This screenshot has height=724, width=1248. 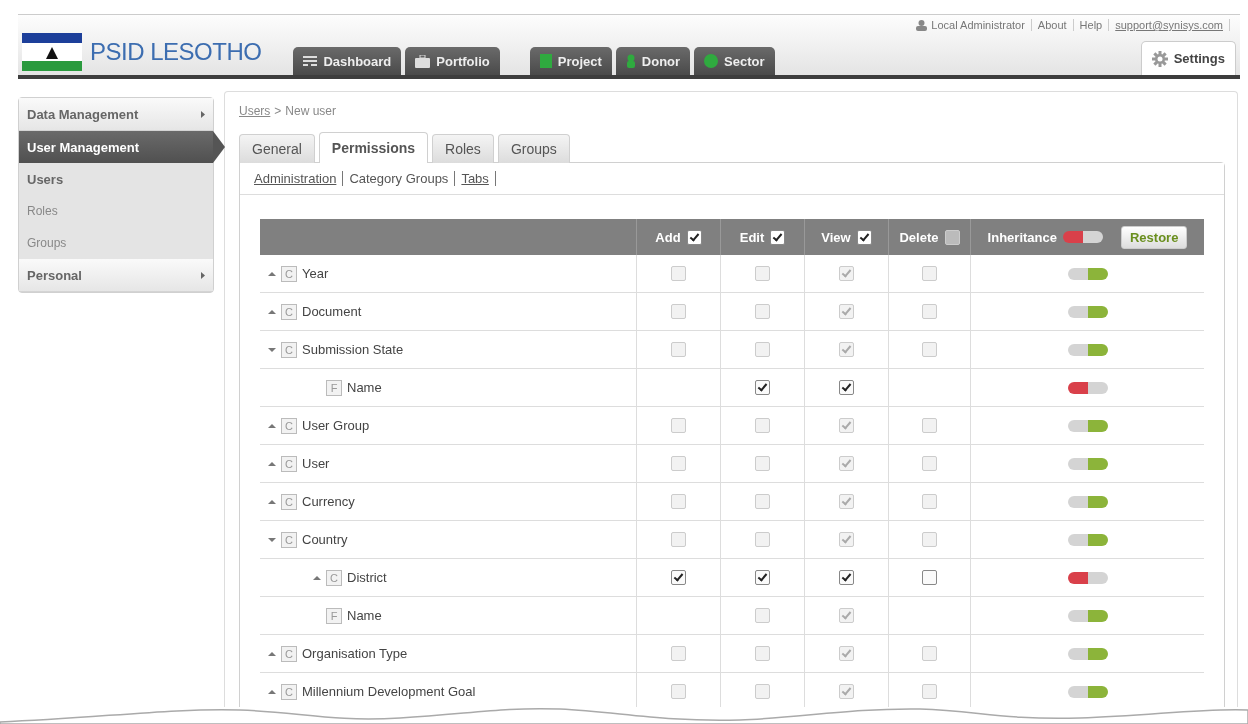 I want to click on restore-button: Restore, so click(x=1154, y=237).